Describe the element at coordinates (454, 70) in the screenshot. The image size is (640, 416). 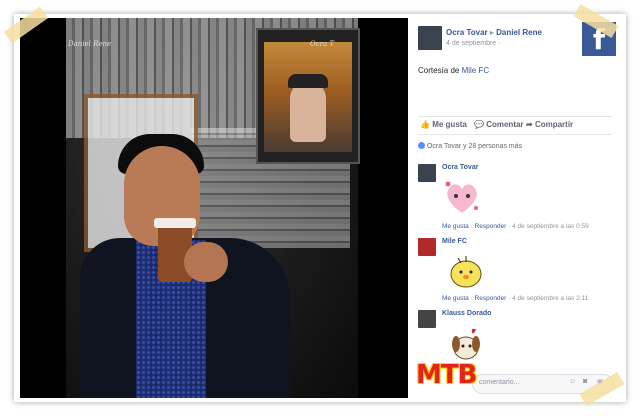
I see `post-description: Cortesía de Mile FC` at that location.